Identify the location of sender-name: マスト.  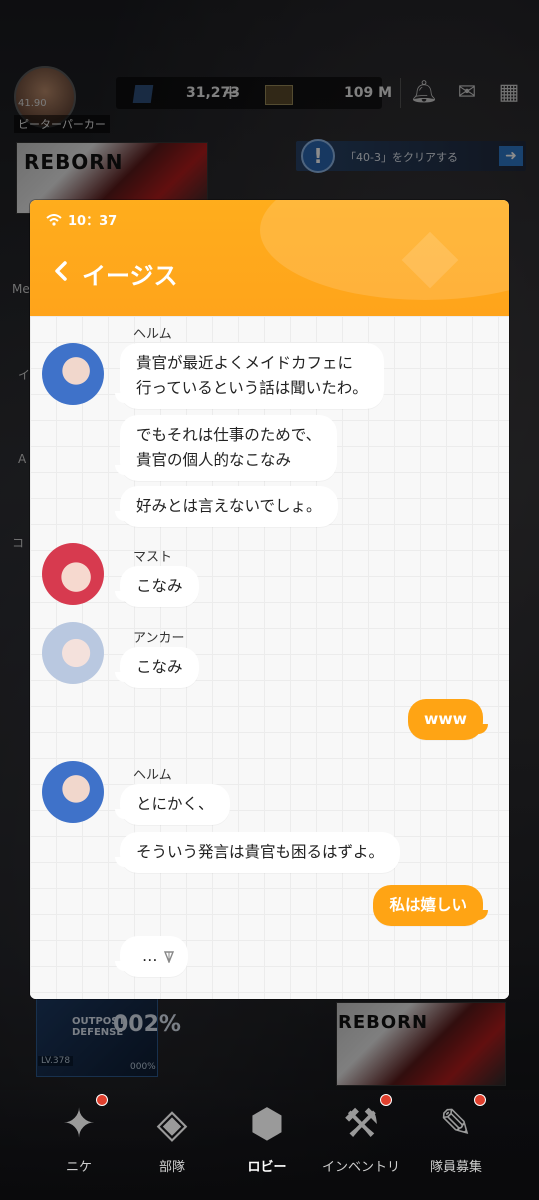
(153, 557).